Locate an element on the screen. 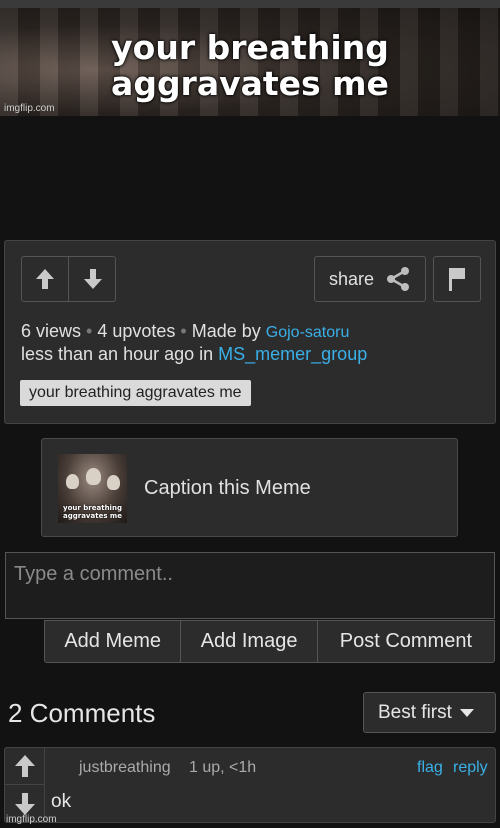 Image resolution: width=500 pixels, height=828 pixels. meme-watermark: imgflip.com is located at coordinates (29, 108).